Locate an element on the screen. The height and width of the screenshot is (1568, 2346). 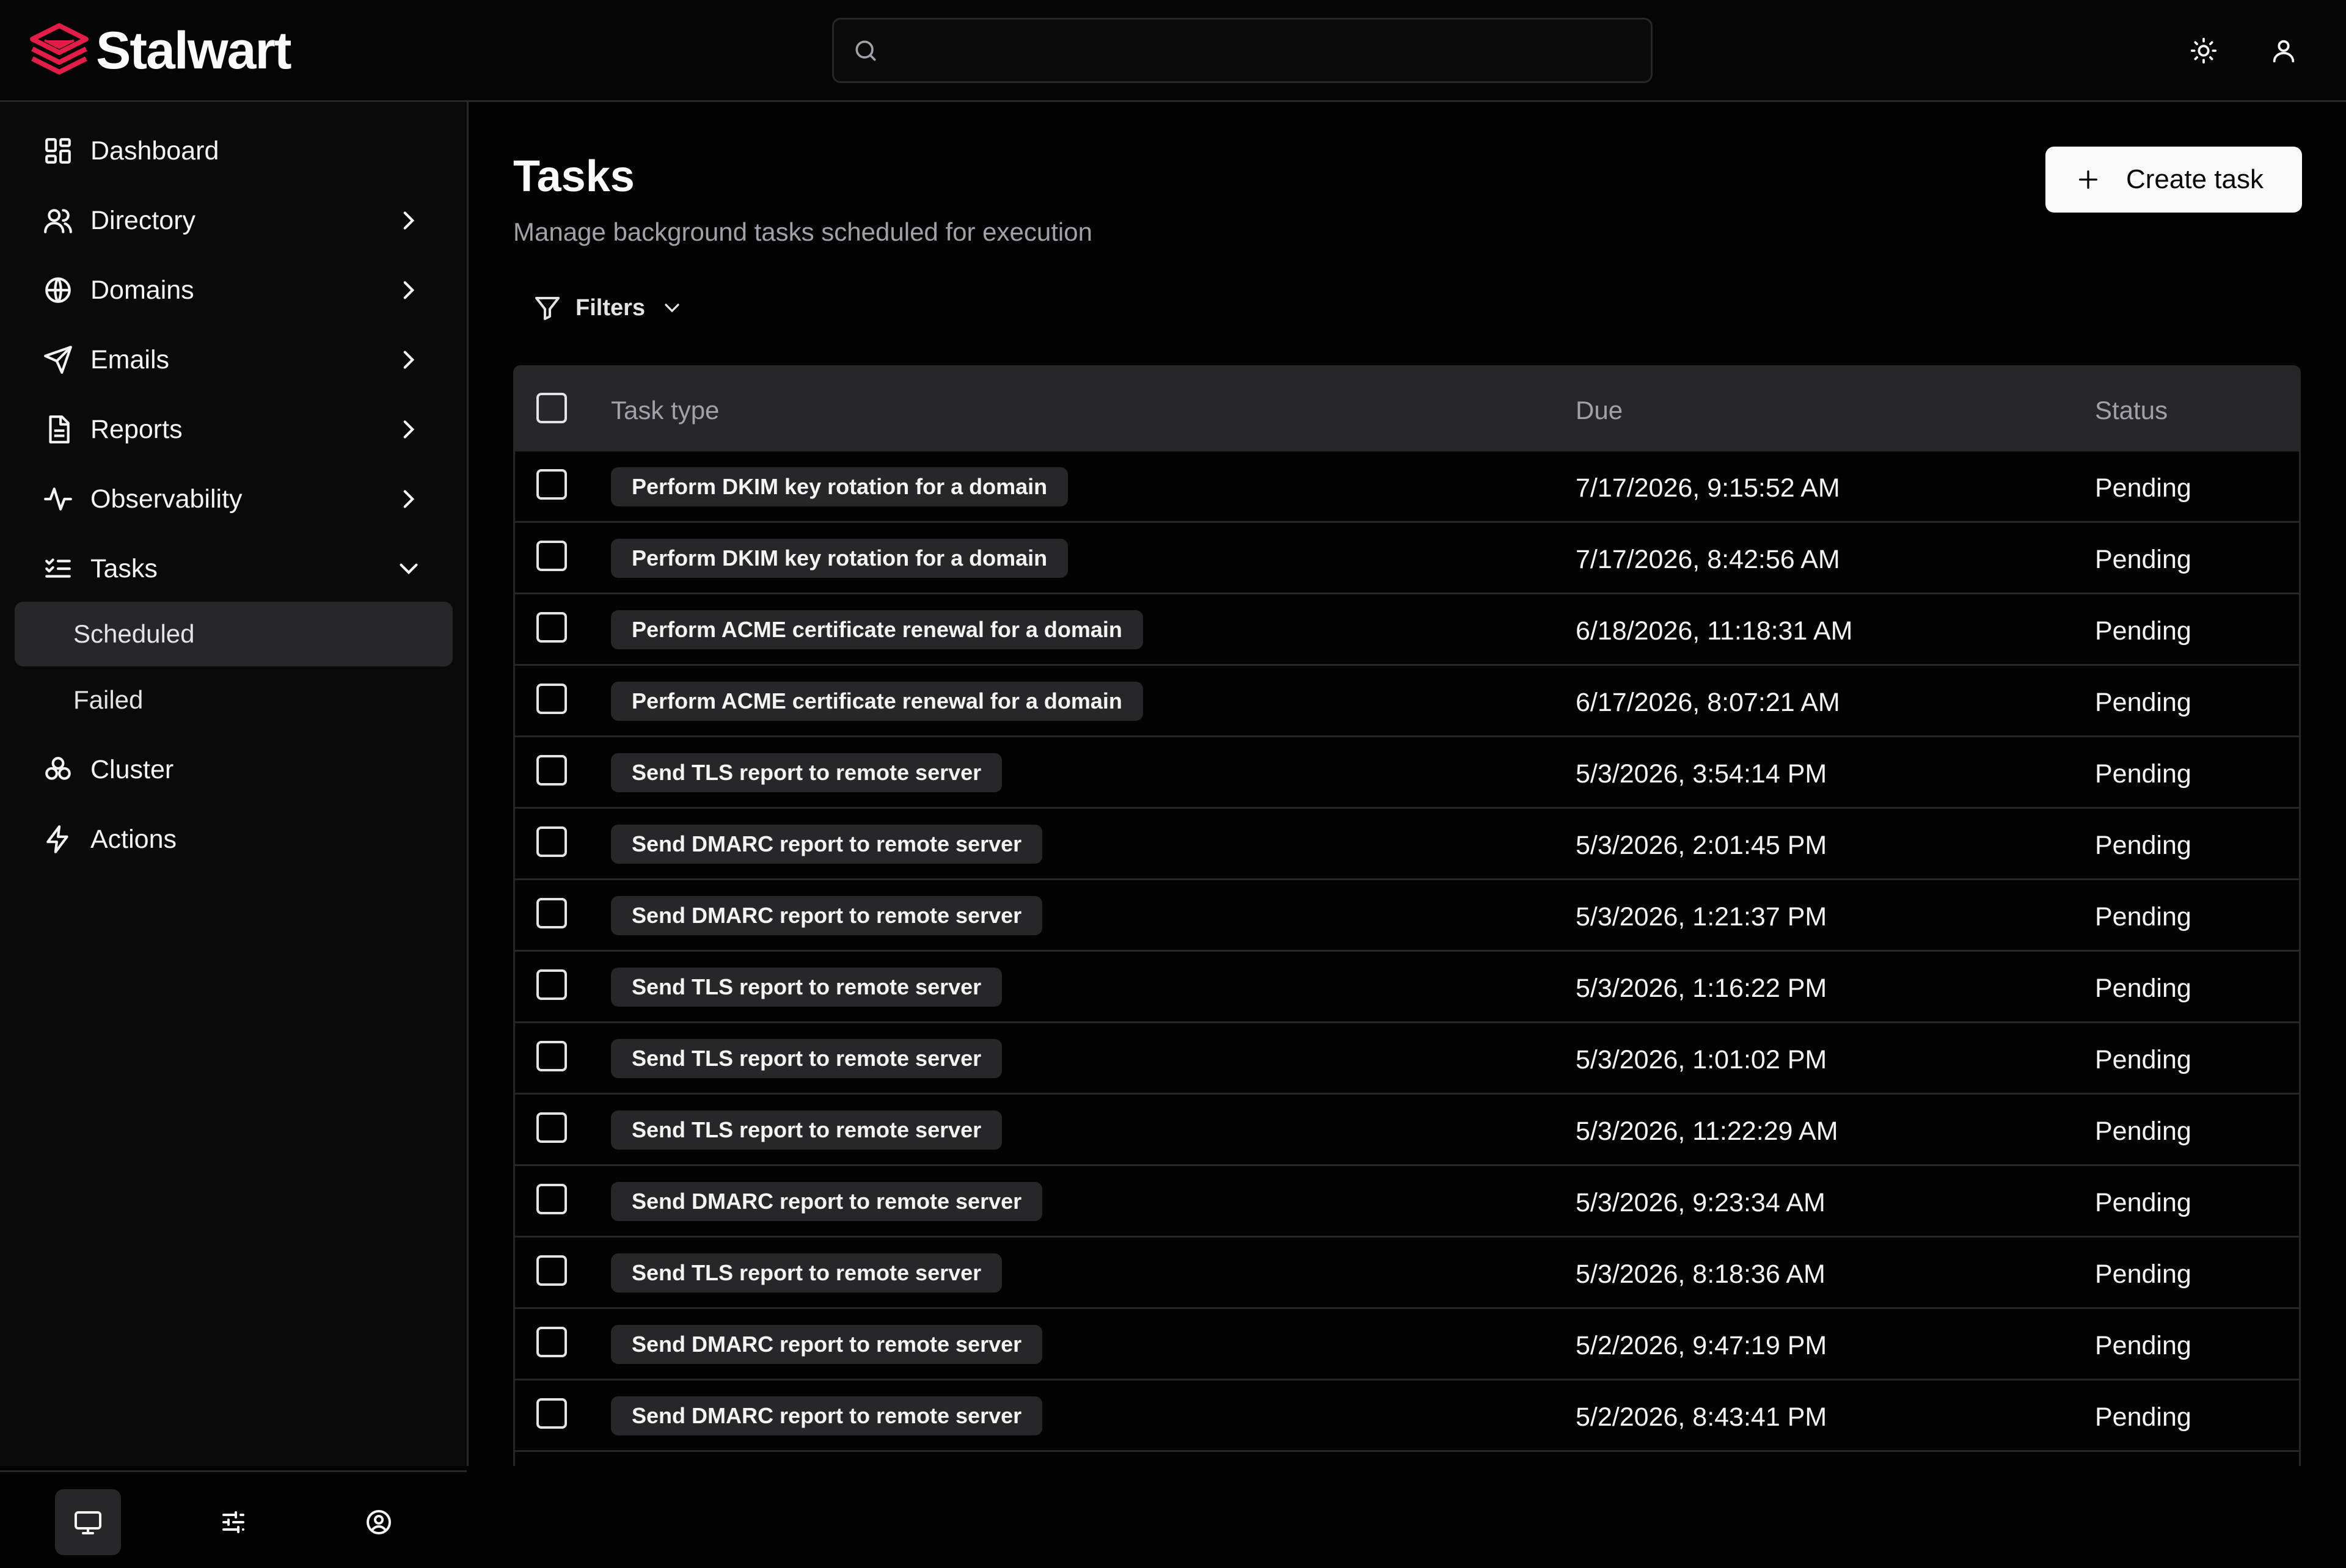
sidebar-item-observability: Observability is located at coordinates (234, 499).